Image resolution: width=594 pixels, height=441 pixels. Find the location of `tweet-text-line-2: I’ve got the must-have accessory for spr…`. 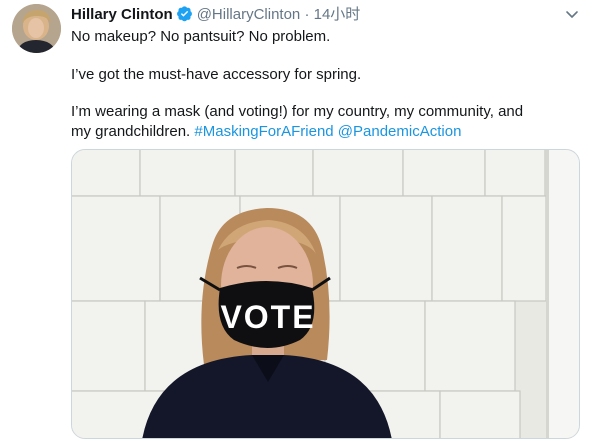

tweet-text-line-2: I’ve got the must-have accessory for spr… is located at coordinates (216, 74).